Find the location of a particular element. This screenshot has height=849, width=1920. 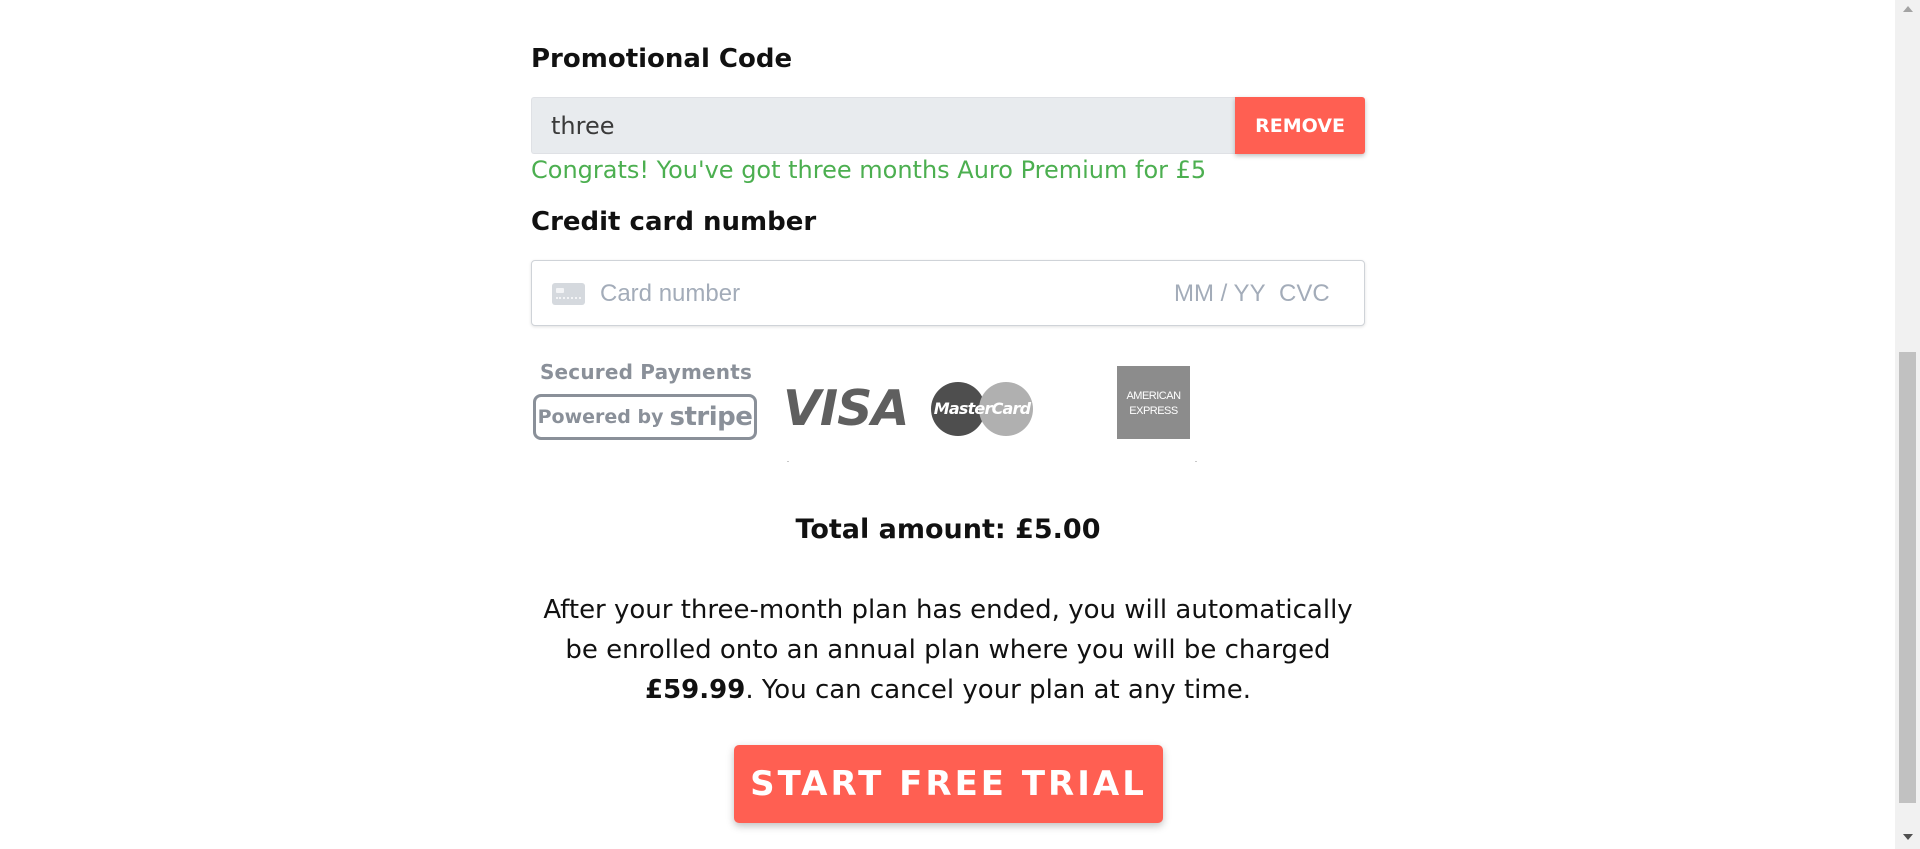

scroll-up-arrow-icon is located at coordinates (1908, 9).